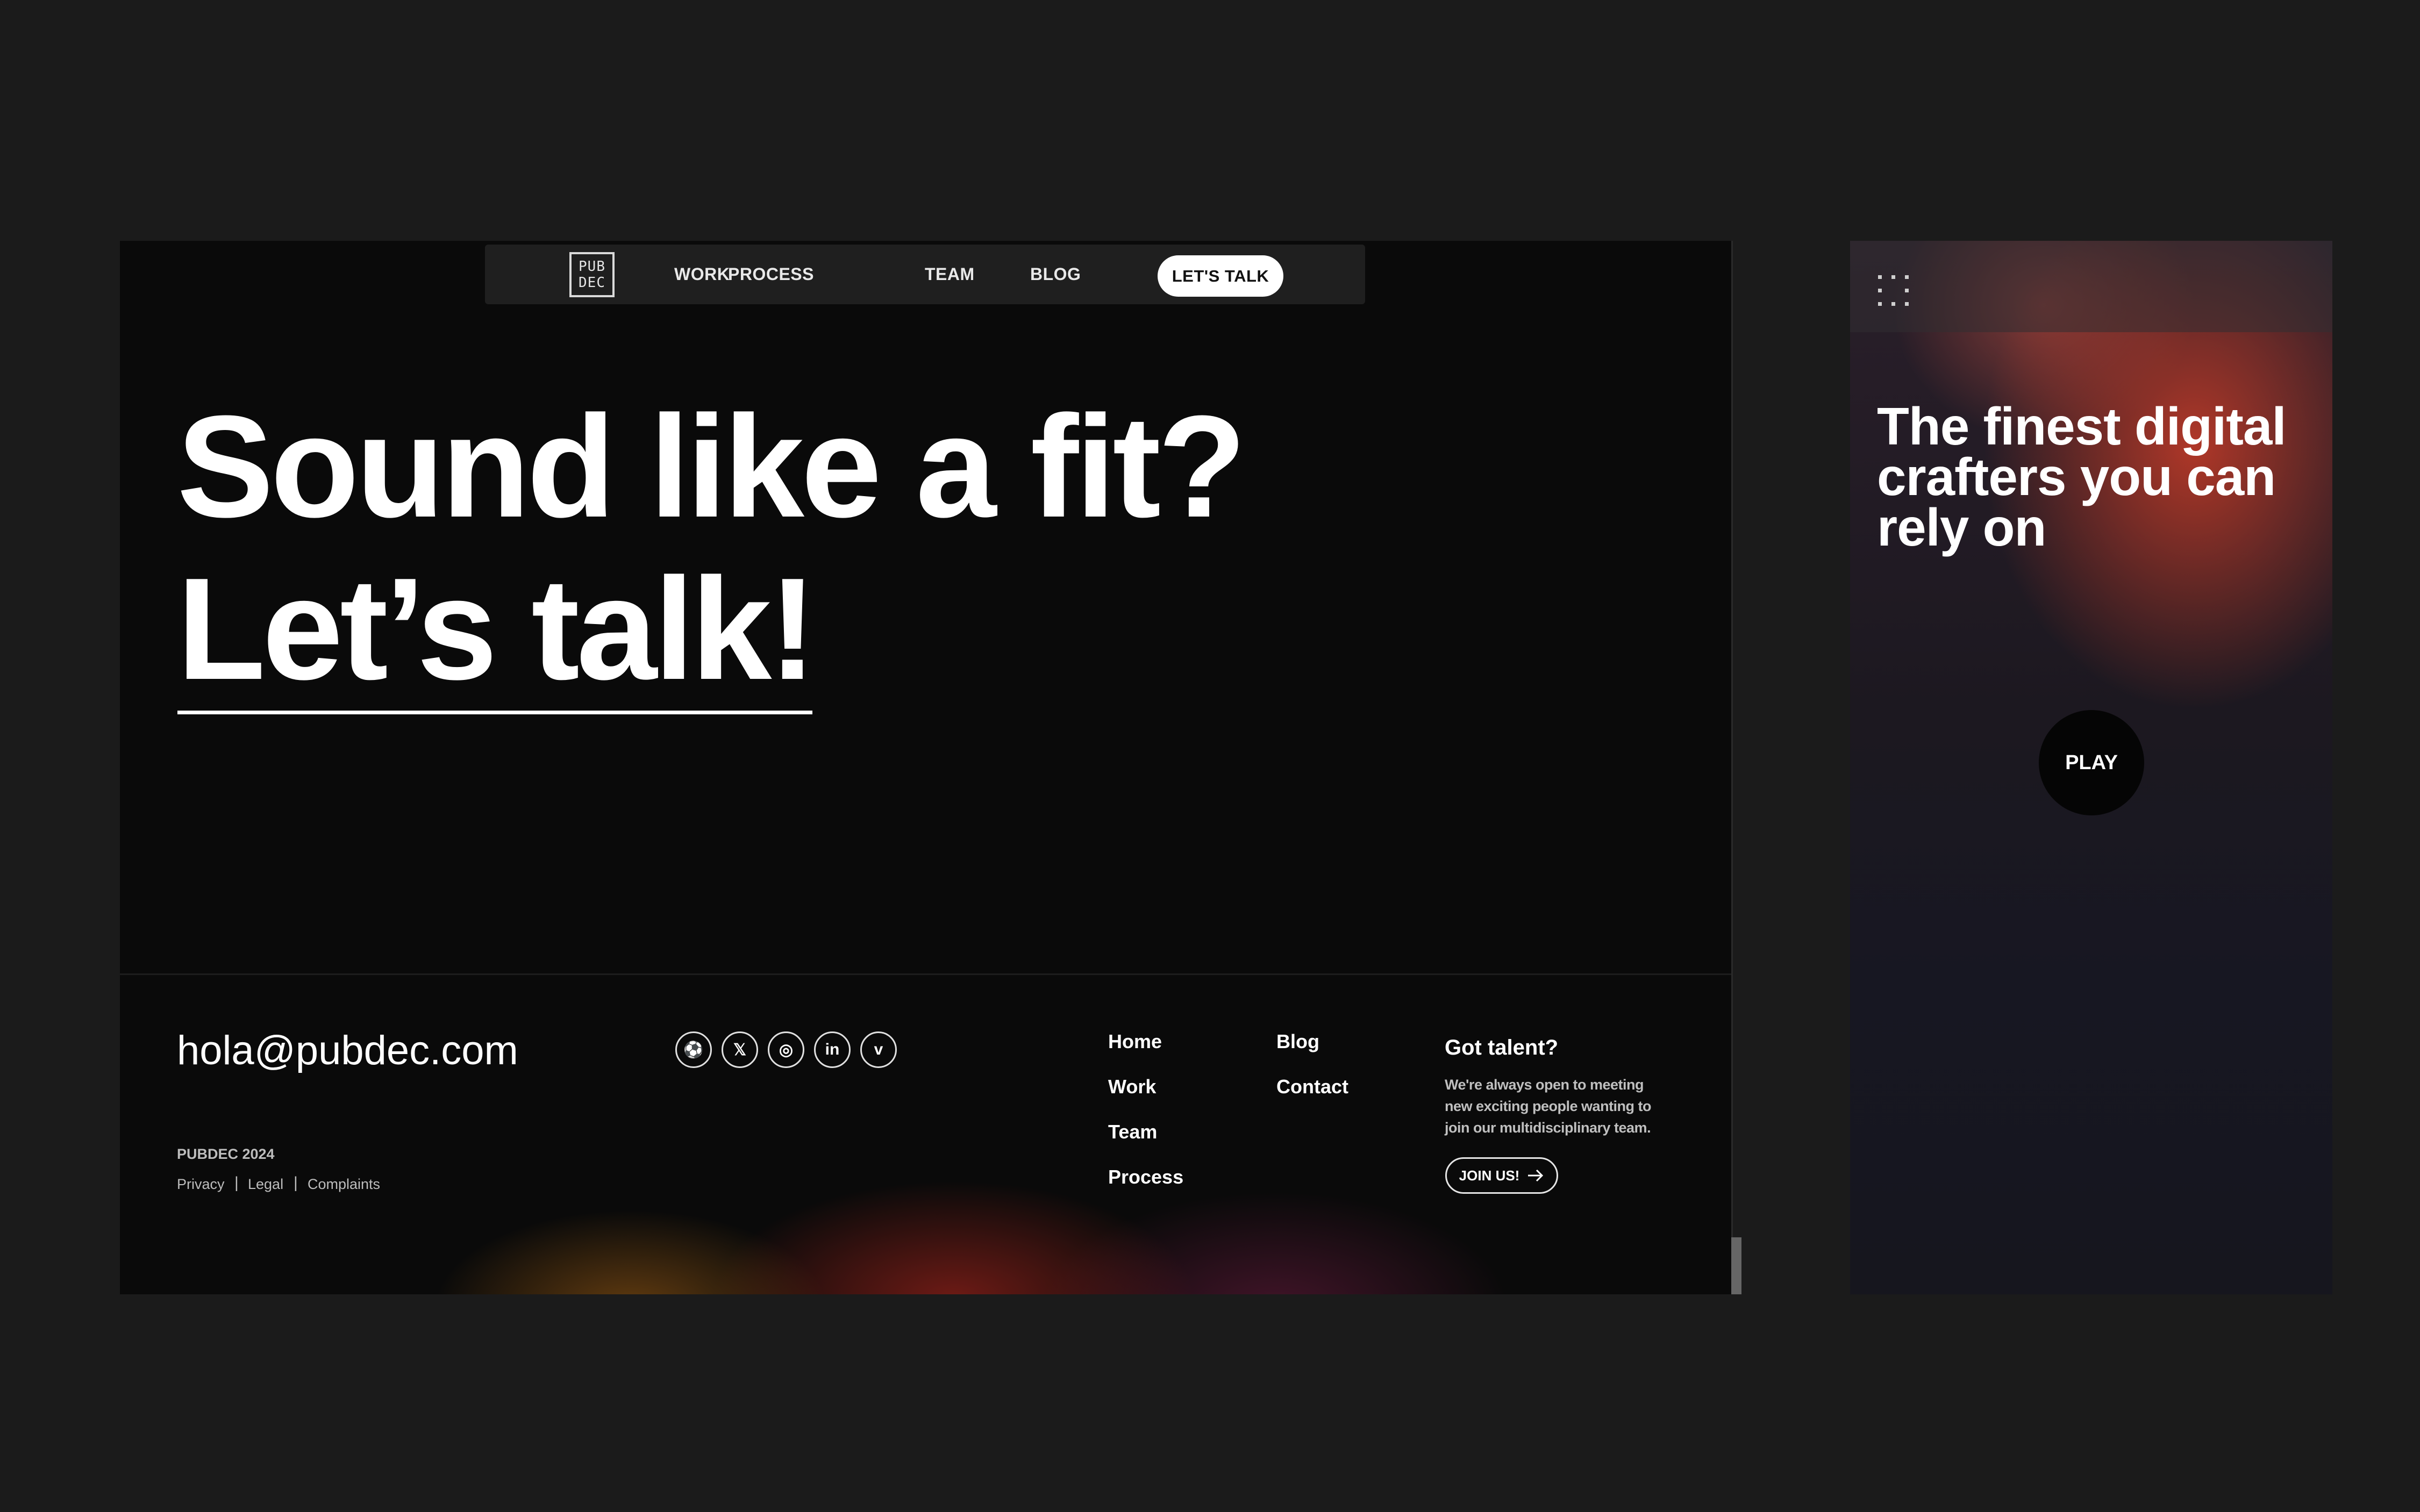 This screenshot has height=1512, width=2420. What do you see at coordinates (494, 712) in the screenshot?
I see `hero-underline` at bounding box center [494, 712].